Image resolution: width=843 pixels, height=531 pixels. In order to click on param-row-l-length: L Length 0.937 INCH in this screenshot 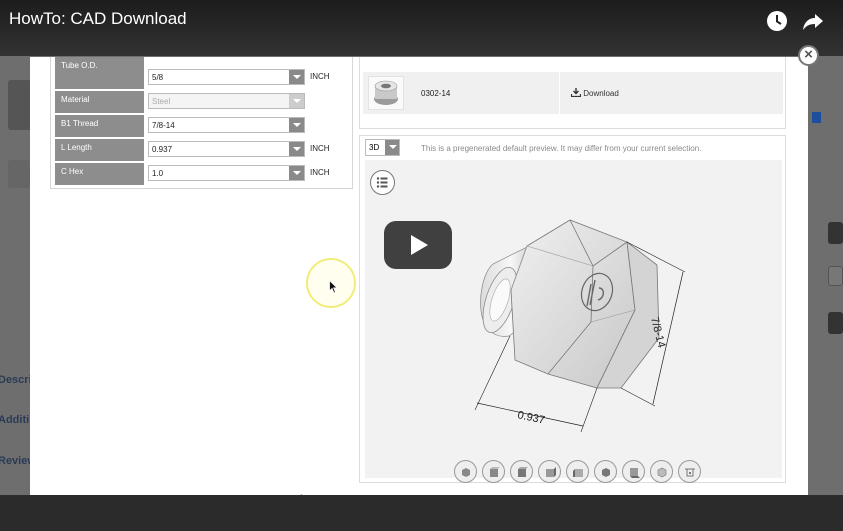, I will do `click(202, 150)`.